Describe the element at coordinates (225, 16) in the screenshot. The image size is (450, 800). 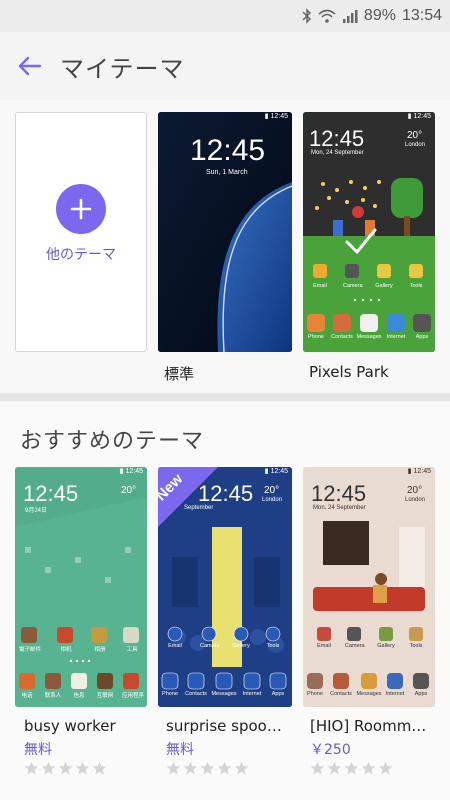
I see `status-bar: 89% 13:54` at that location.